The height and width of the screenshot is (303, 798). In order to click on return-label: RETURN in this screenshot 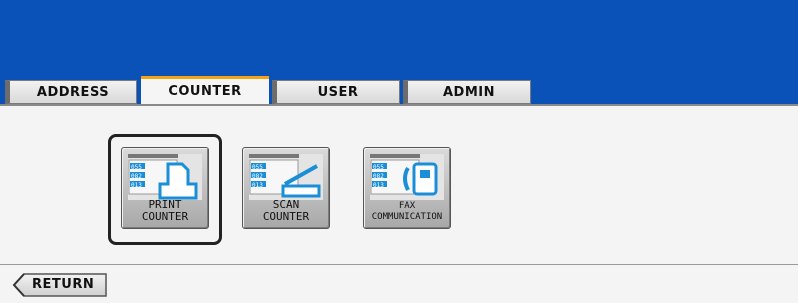, I will do `click(63, 284)`.